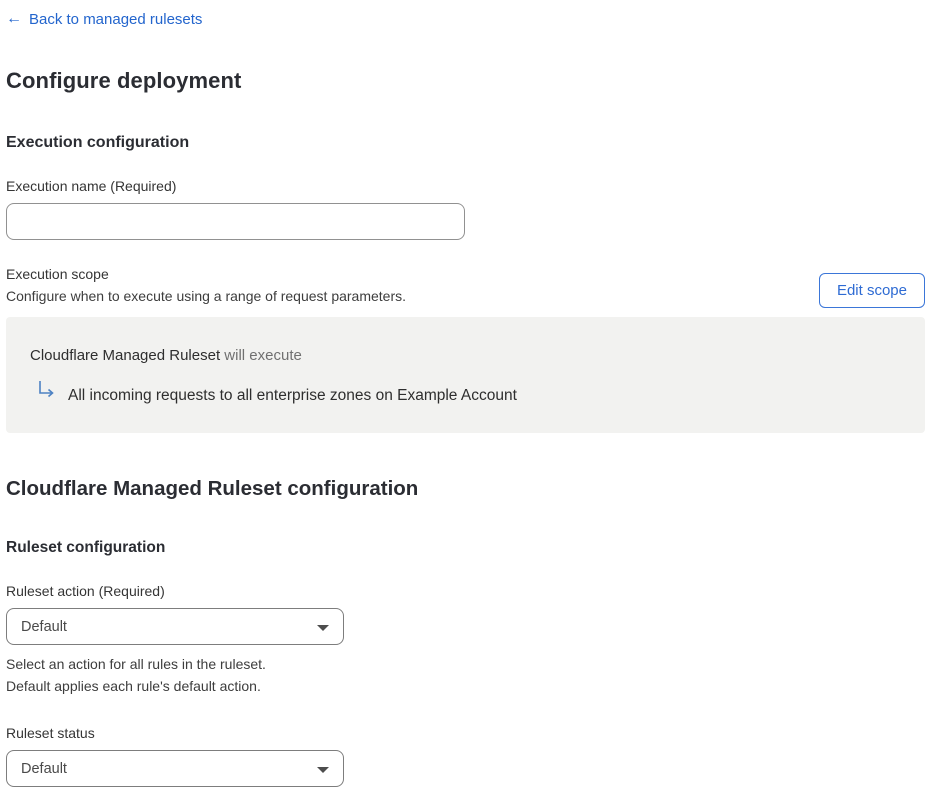 This screenshot has height=793, width=931. Describe the element at coordinates (261, 355) in the screenshot. I see `scope-verb: will execute` at that location.